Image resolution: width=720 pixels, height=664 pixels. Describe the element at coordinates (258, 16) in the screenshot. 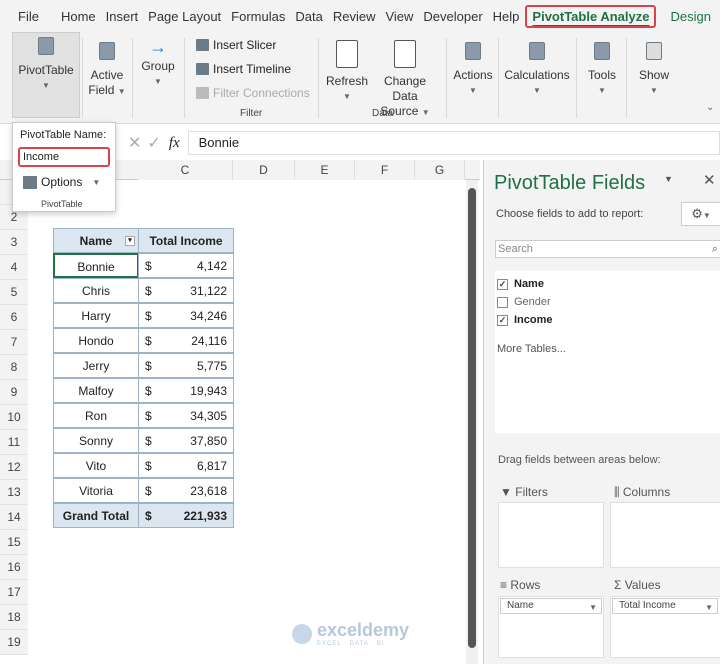

I see `tab-formulas: Formulas` at that location.